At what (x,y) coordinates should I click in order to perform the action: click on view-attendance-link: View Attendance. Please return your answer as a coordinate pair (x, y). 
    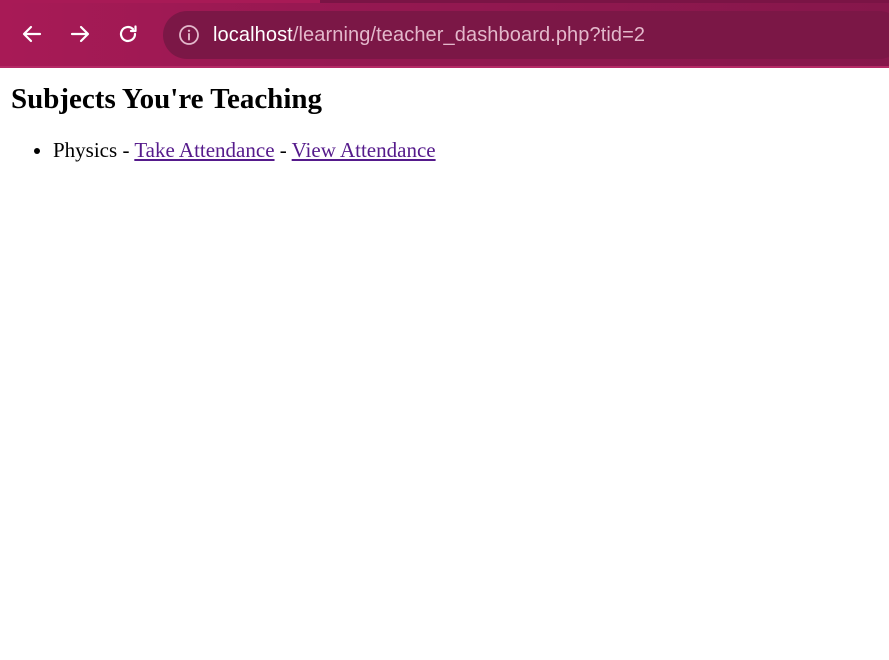
    Looking at the image, I should click on (364, 150).